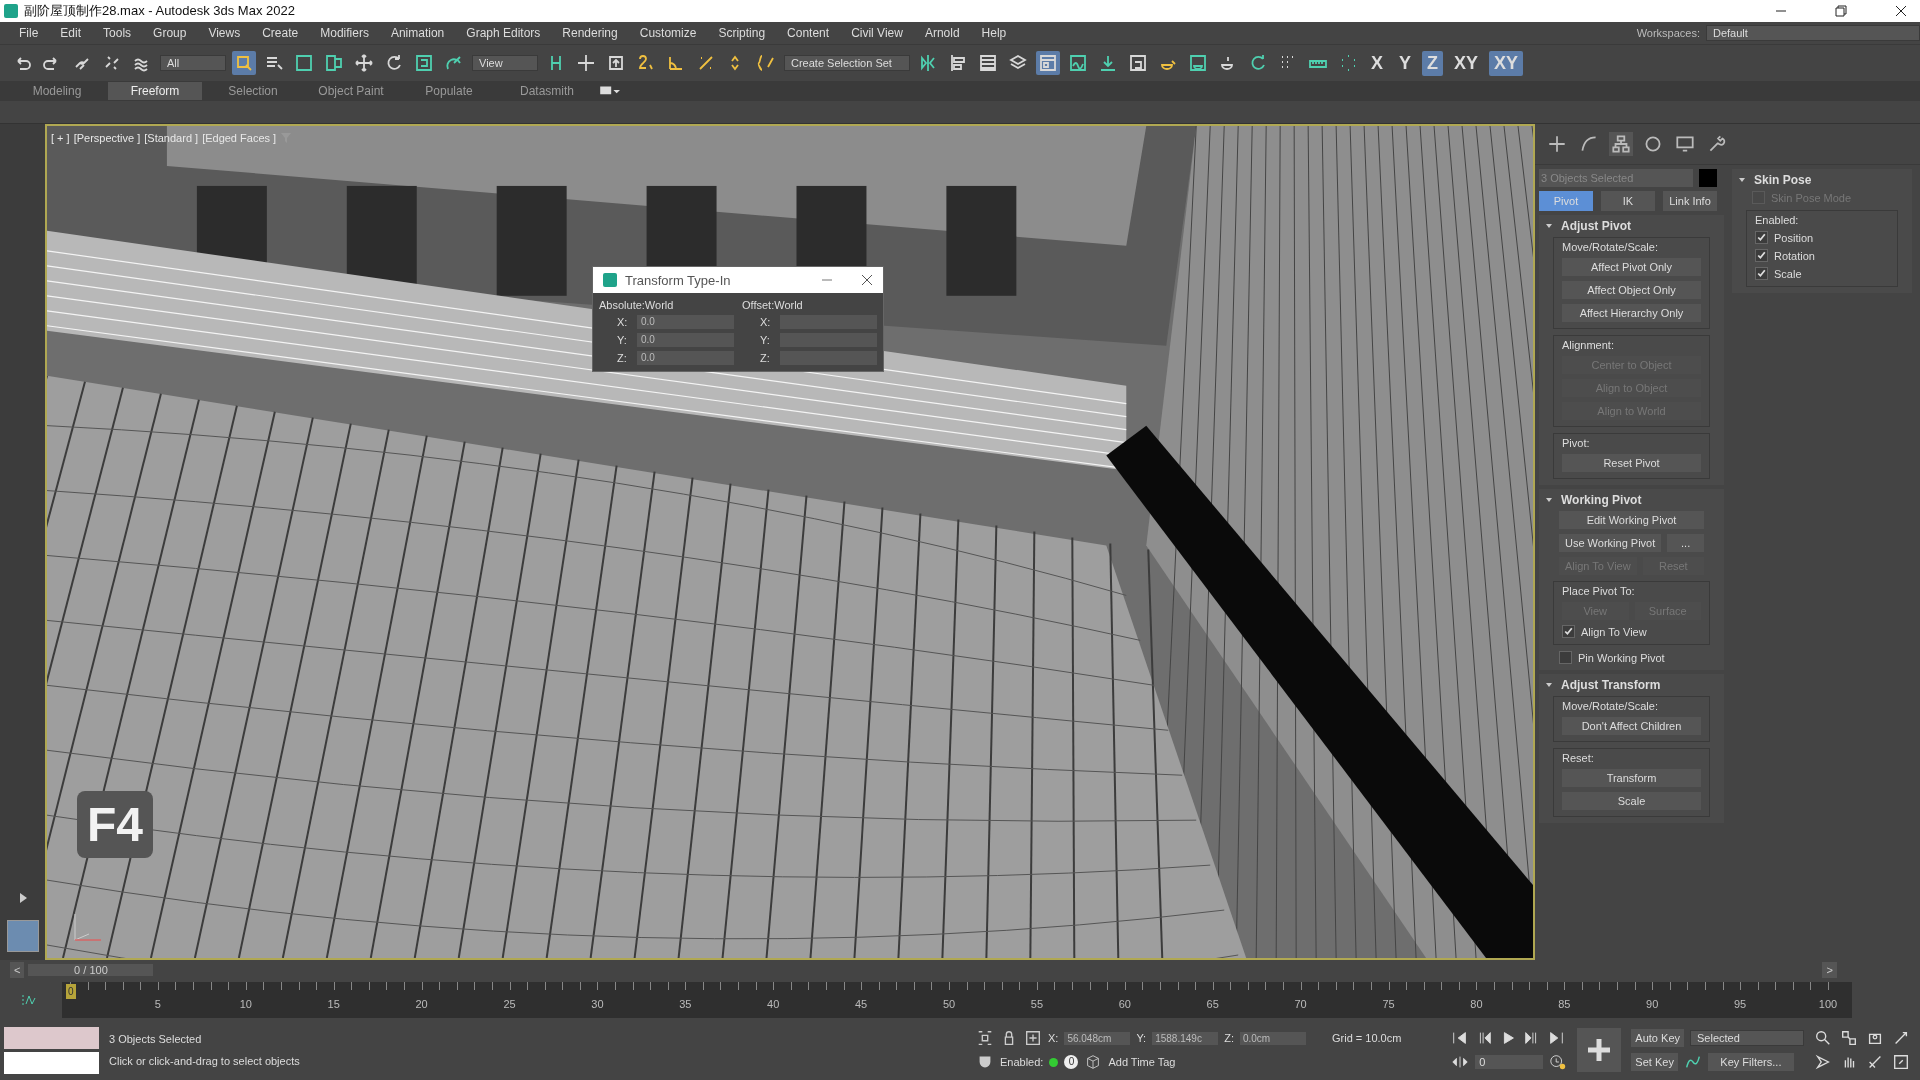  What do you see at coordinates (244, 63) in the screenshot?
I see `select-object-icon` at bounding box center [244, 63].